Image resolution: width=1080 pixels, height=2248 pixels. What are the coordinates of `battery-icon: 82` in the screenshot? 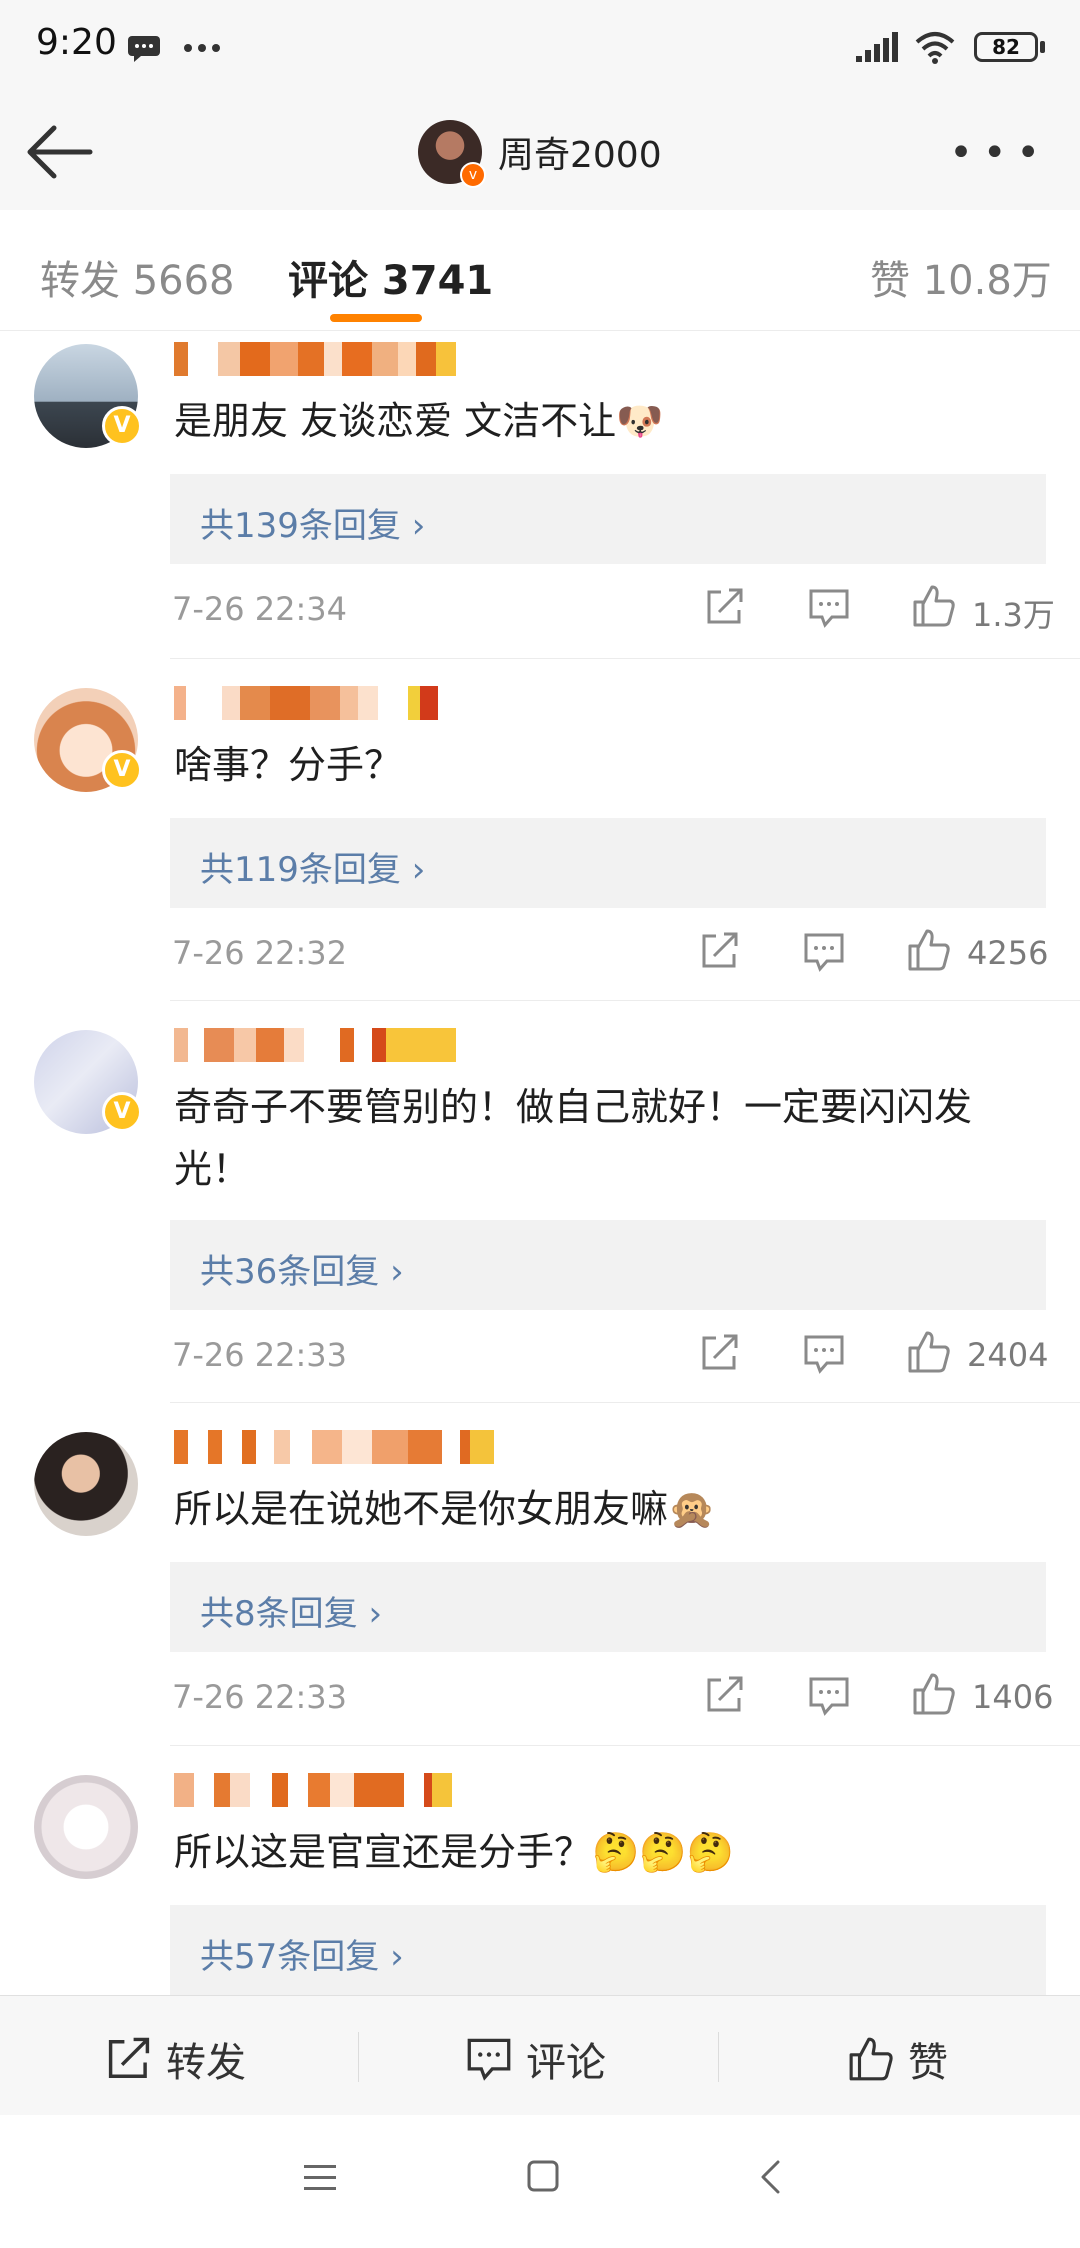 It's located at (1006, 47).